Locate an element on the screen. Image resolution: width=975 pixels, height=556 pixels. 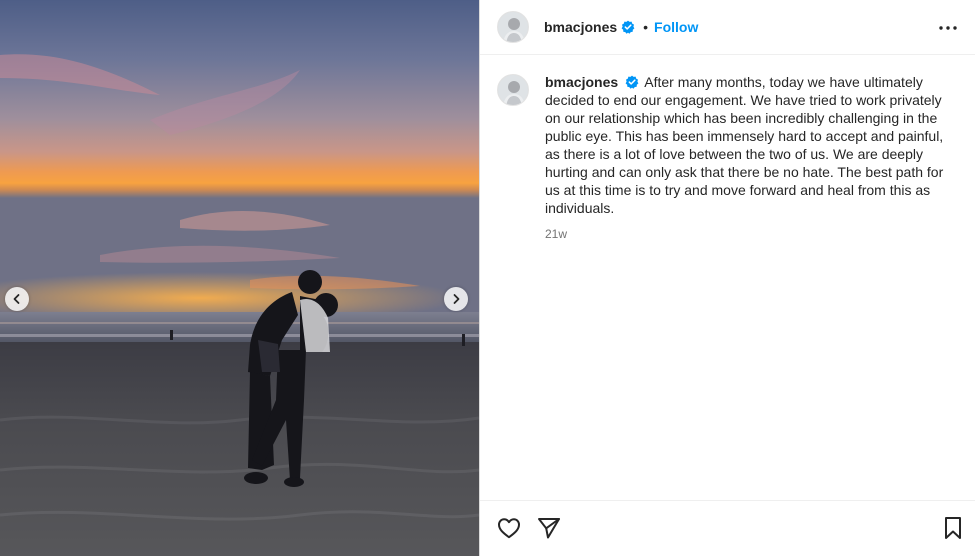
chevron-left-icon is located at coordinates (16, 299).